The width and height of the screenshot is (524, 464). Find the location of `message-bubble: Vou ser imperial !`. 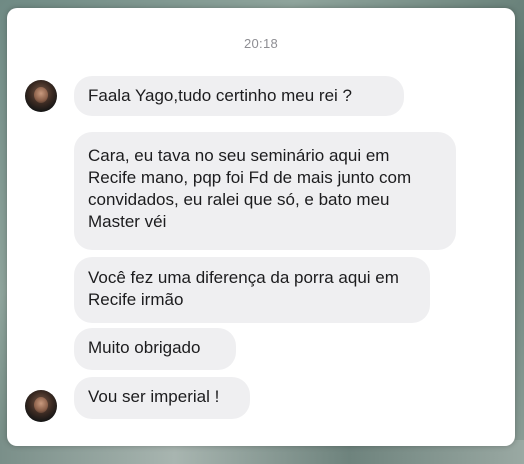

message-bubble: Vou ser imperial ! is located at coordinates (162, 398).